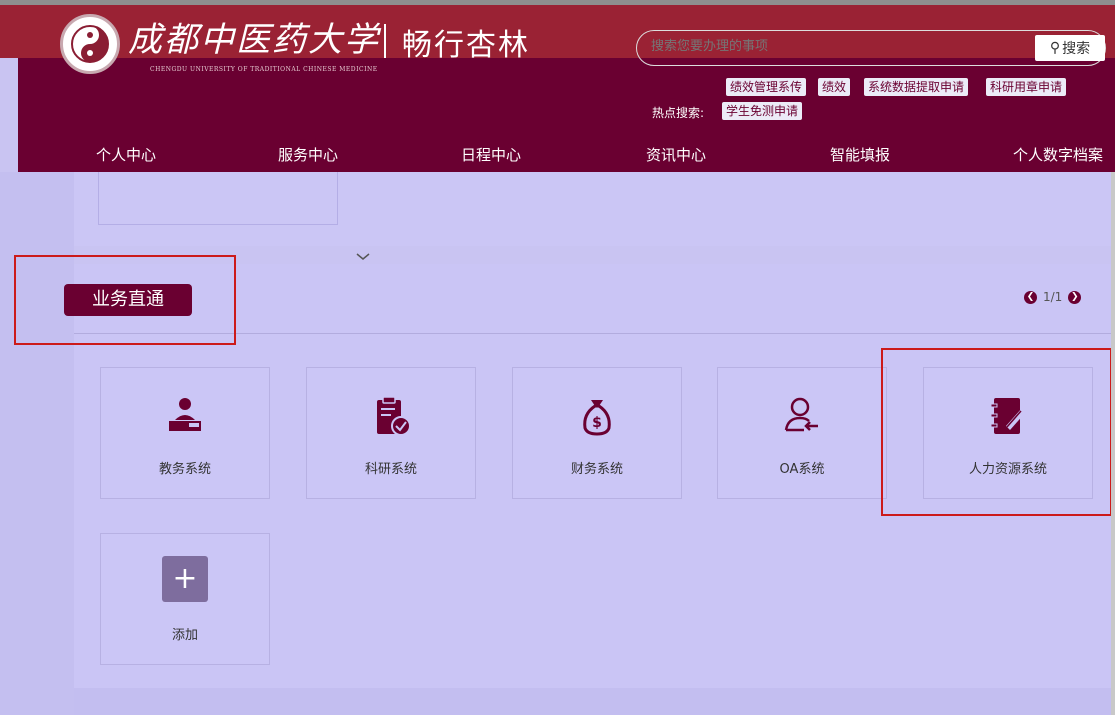 This screenshot has width=1115, height=715. Describe the element at coordinates (363, 257) in the screenshot. I see `chevron-down-icon` at that location.